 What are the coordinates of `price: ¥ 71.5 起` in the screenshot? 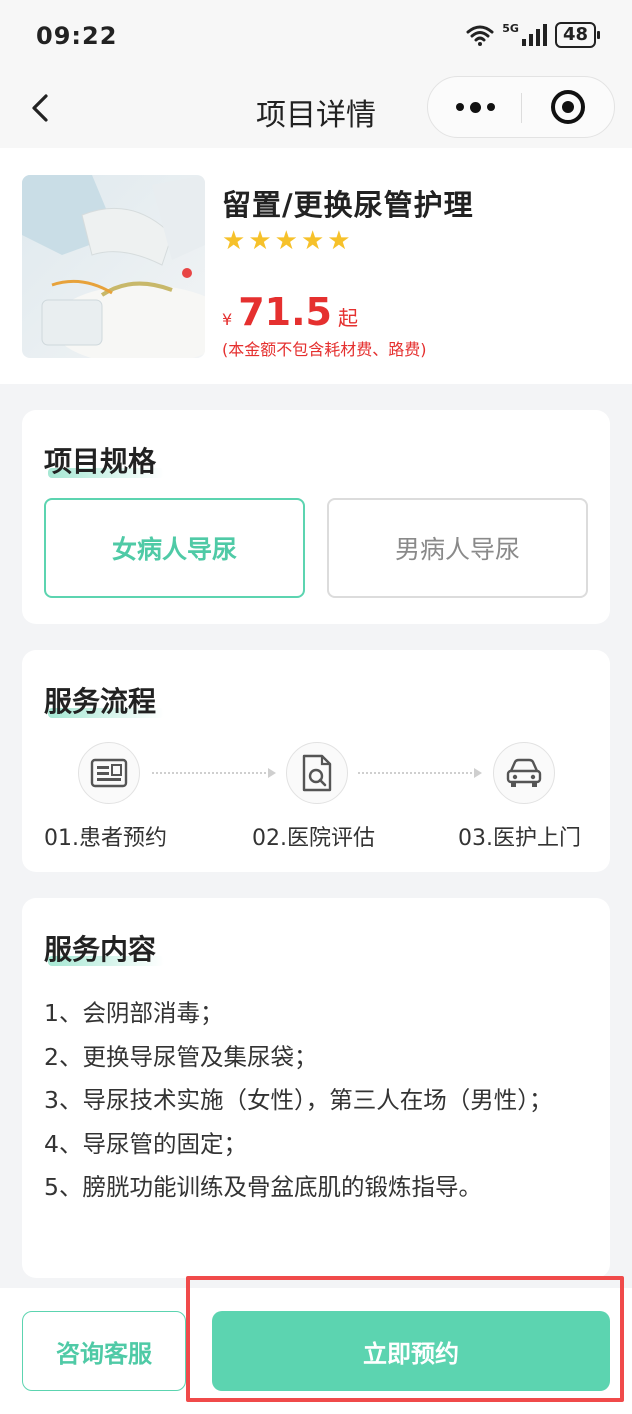 It's located at (290, 312).